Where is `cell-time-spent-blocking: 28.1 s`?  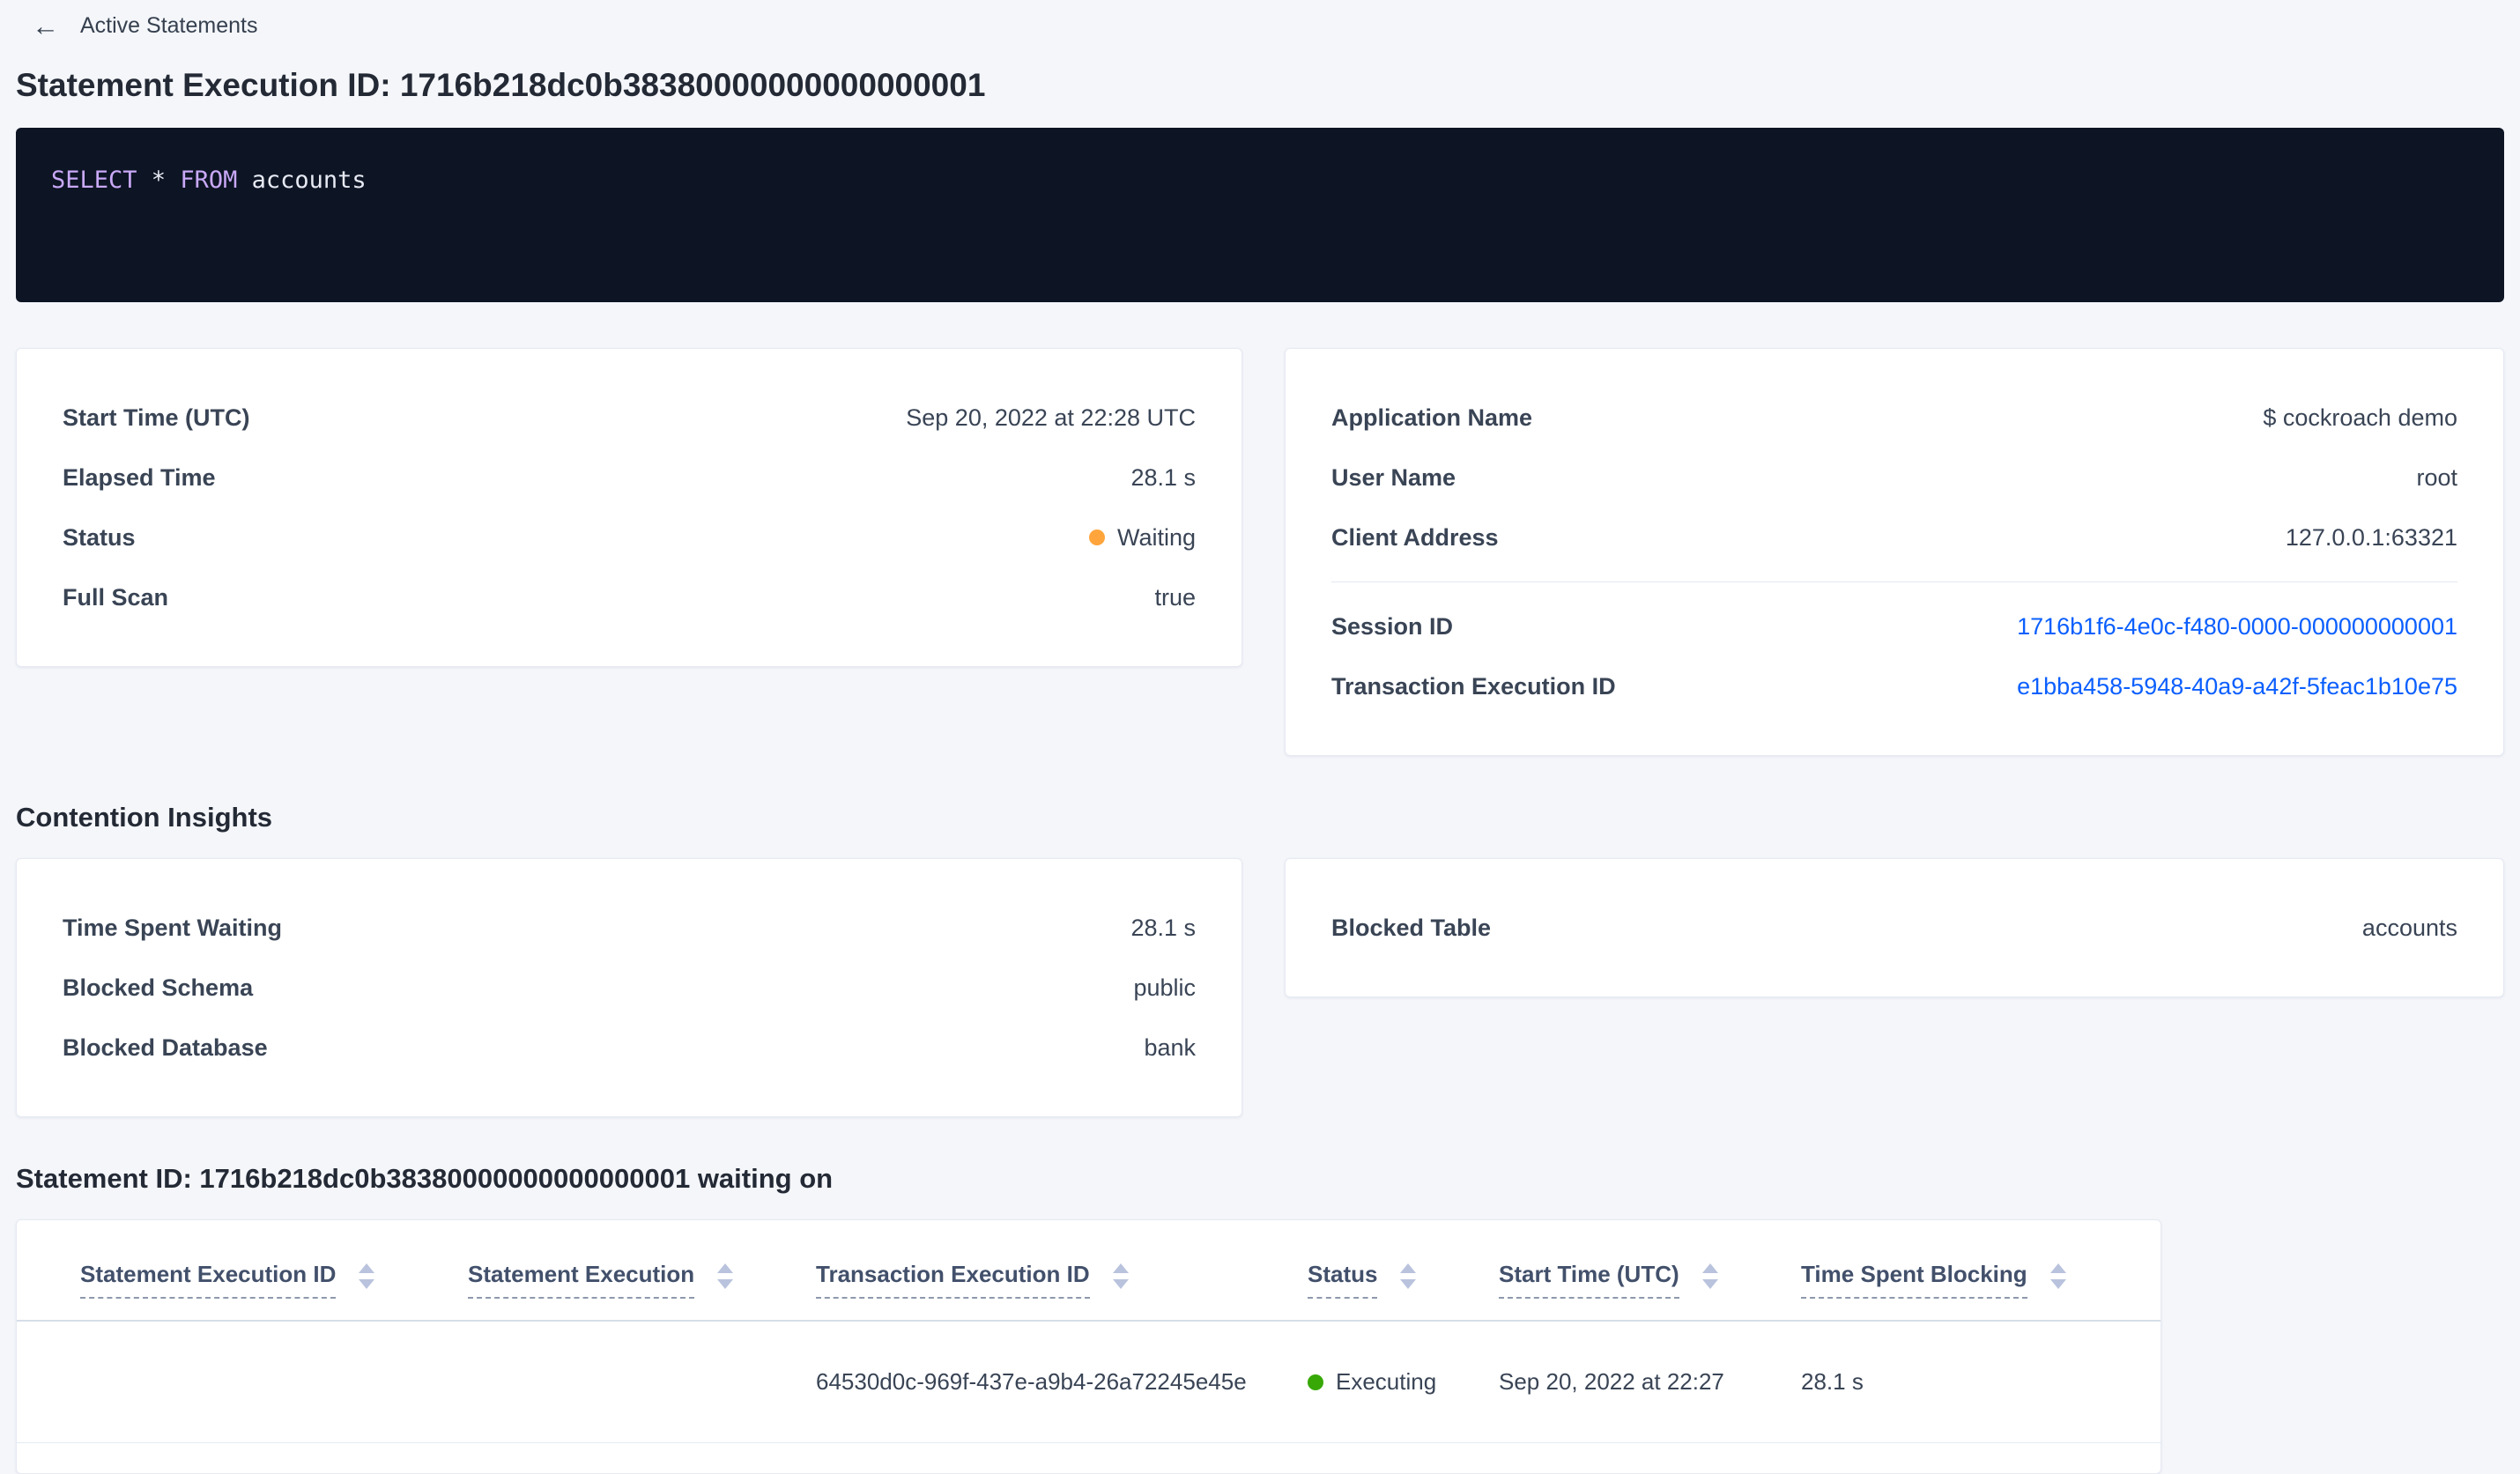
cell-time-spent-blocking: 28.1 s is located at coordinates (1833, 1382).